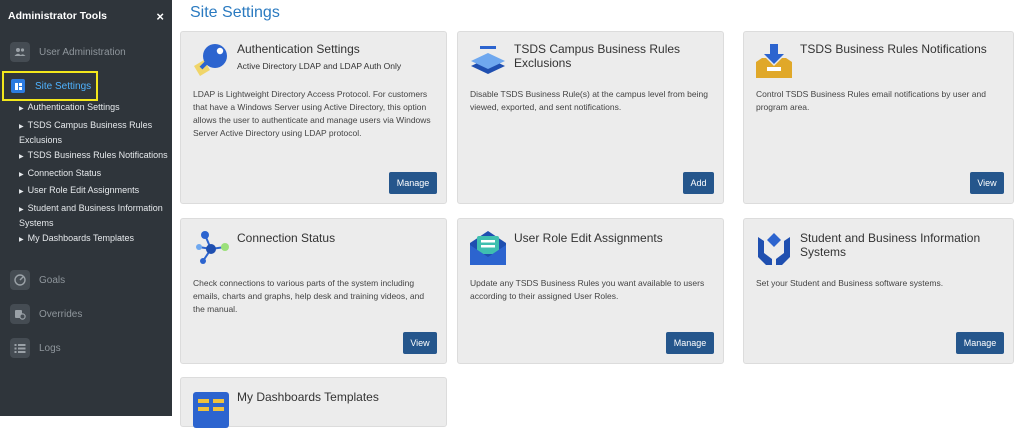 This screenshot has width=1024, height=435. I want to click on submenu-item-connection-status: ▶ Connection Status, so click(86, 174).